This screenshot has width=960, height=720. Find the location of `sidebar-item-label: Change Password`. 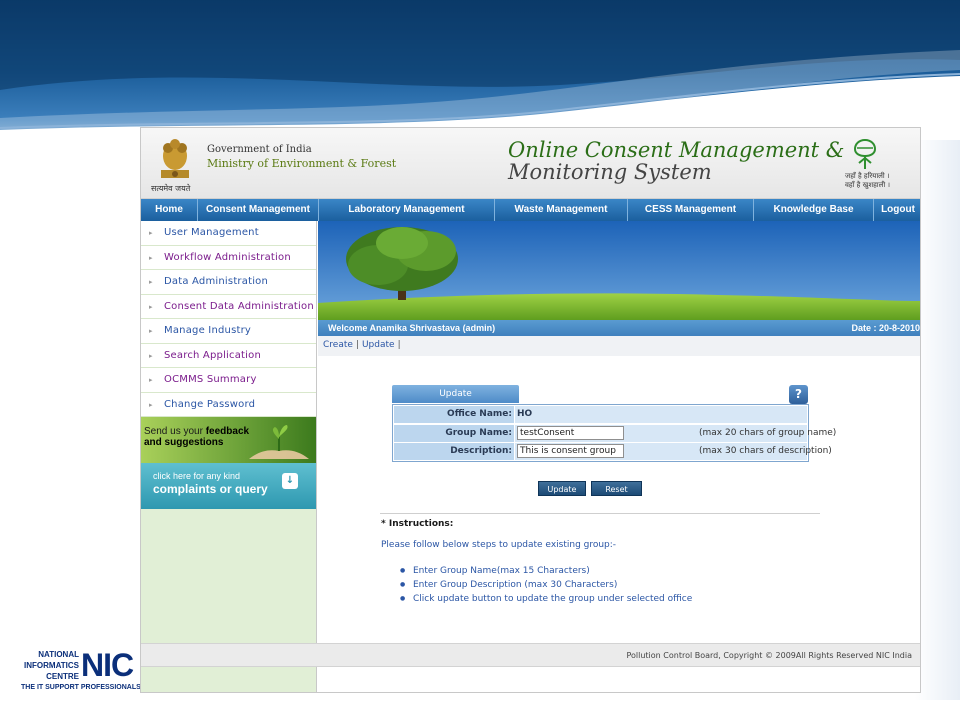

sidebar-item-label: Change Password is located at coordinates (210, 404).